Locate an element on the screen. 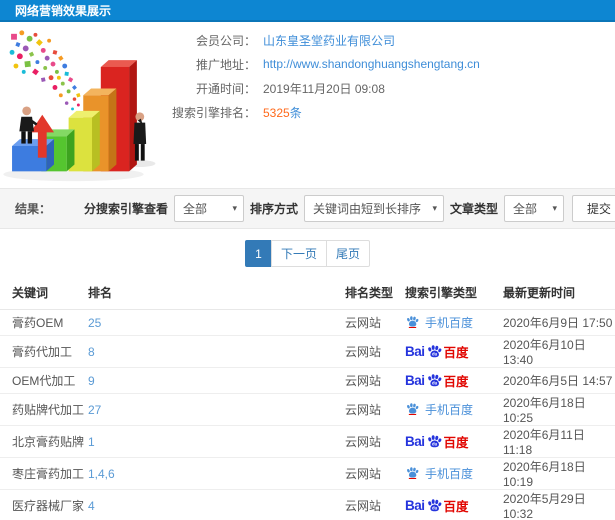 The width and height of the screenshot is (615, 520). table-row: 枣庄膏药加工 1,4,6 云网站 手机百度 2020年6月18日 10:19 is located at coordinates (307, 473).